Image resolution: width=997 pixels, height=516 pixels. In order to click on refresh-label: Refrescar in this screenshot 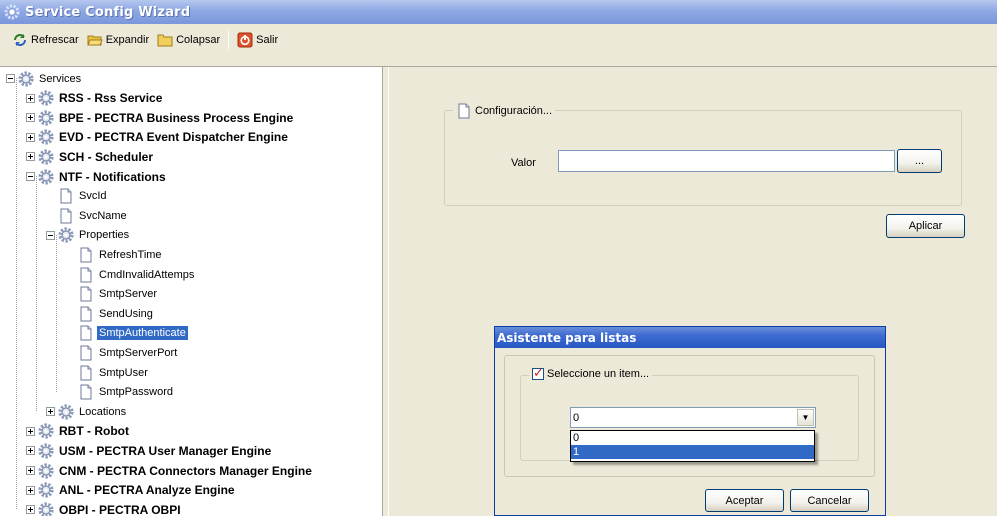, I will do `click(55, 40)`.